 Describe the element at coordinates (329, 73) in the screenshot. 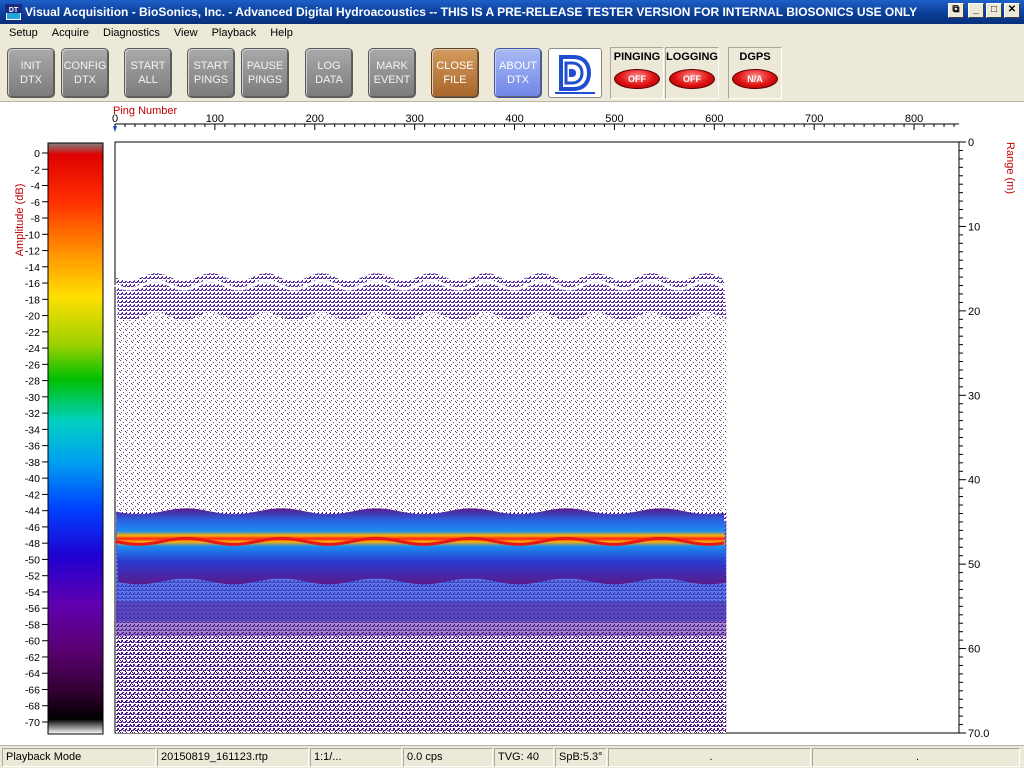

I see `log-data-button: LOG DATA` at that location.